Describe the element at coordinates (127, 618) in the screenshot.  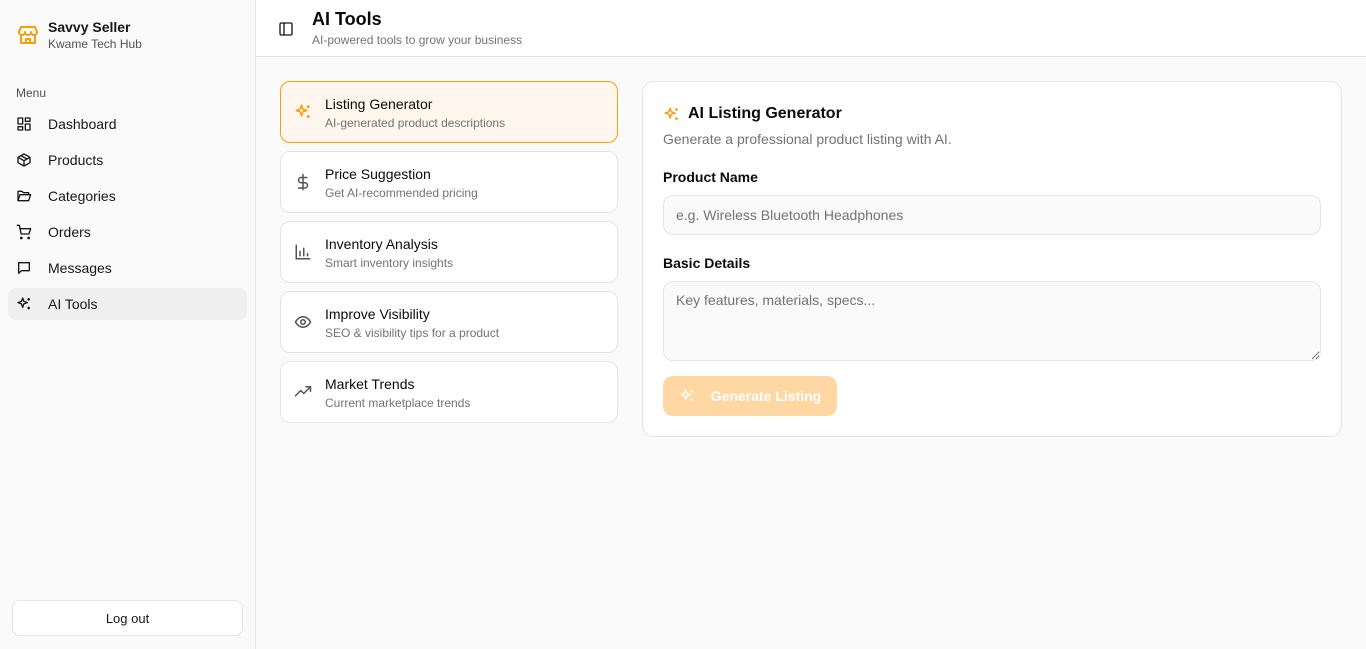
I see `logout-button: Log out` at that location.